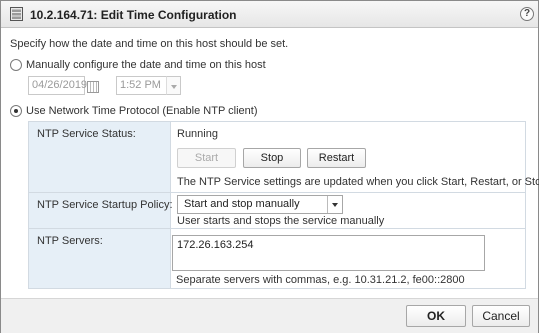 Image resolution: width=539 pixels, height=333 pixels. What do you see at coordinates (269, 14) in the screenshot?
I see `dialog-title-bar: 10.2.164.71: Edit Time Configuration ?` at bounding box center [269, 14].